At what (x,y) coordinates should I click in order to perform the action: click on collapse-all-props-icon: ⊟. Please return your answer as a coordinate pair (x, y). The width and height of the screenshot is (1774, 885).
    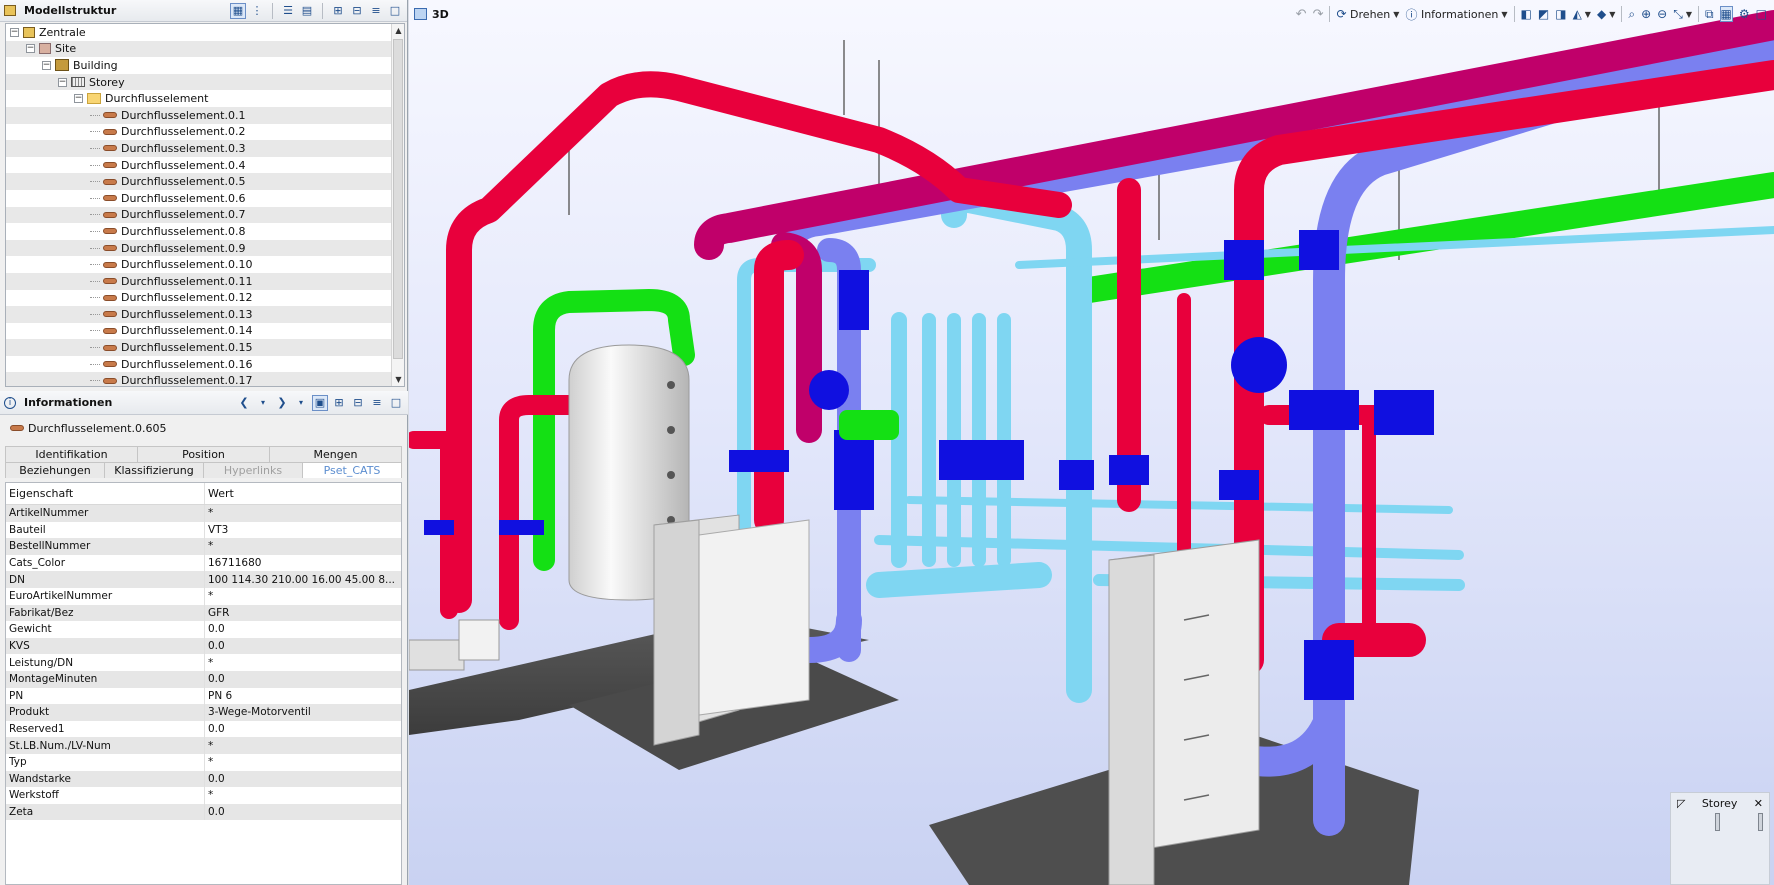
    Looking at the image, I should click on (358, 403).